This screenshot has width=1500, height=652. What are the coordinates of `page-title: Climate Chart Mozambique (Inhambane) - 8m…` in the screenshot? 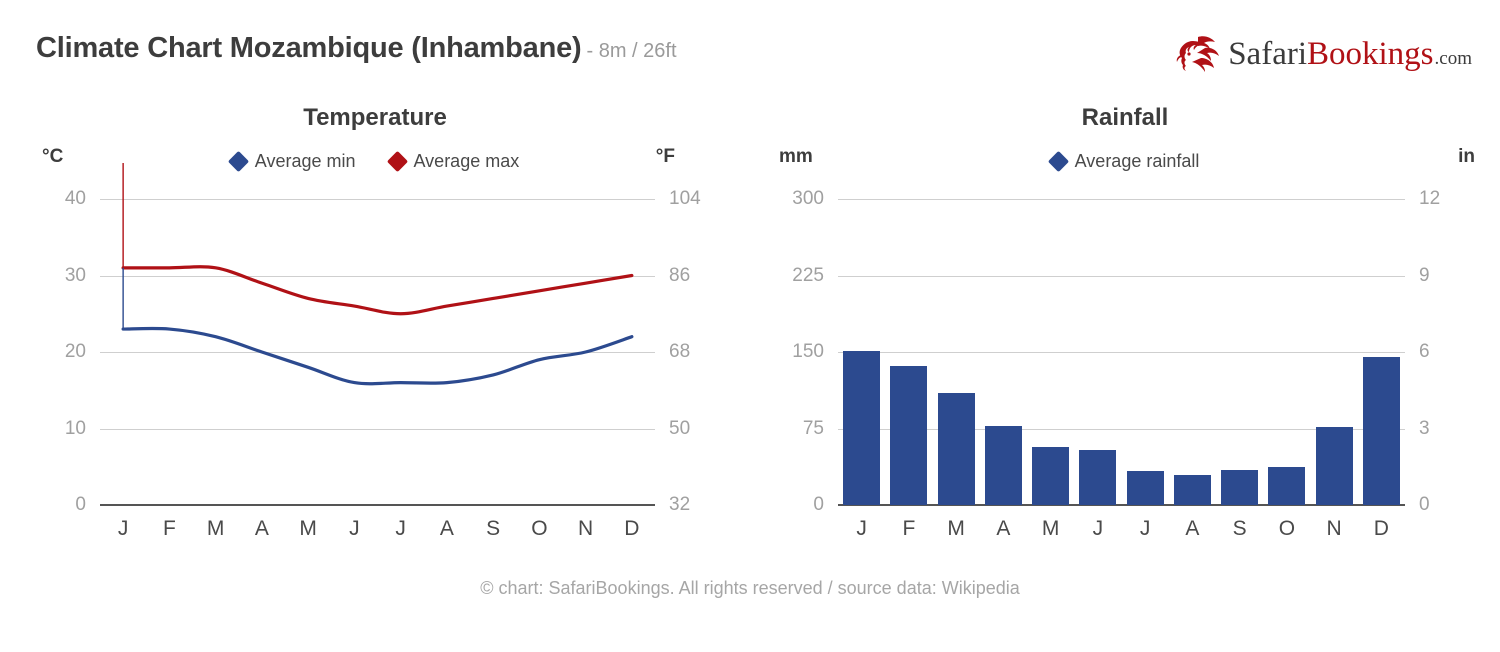 It's located at (356, 48).